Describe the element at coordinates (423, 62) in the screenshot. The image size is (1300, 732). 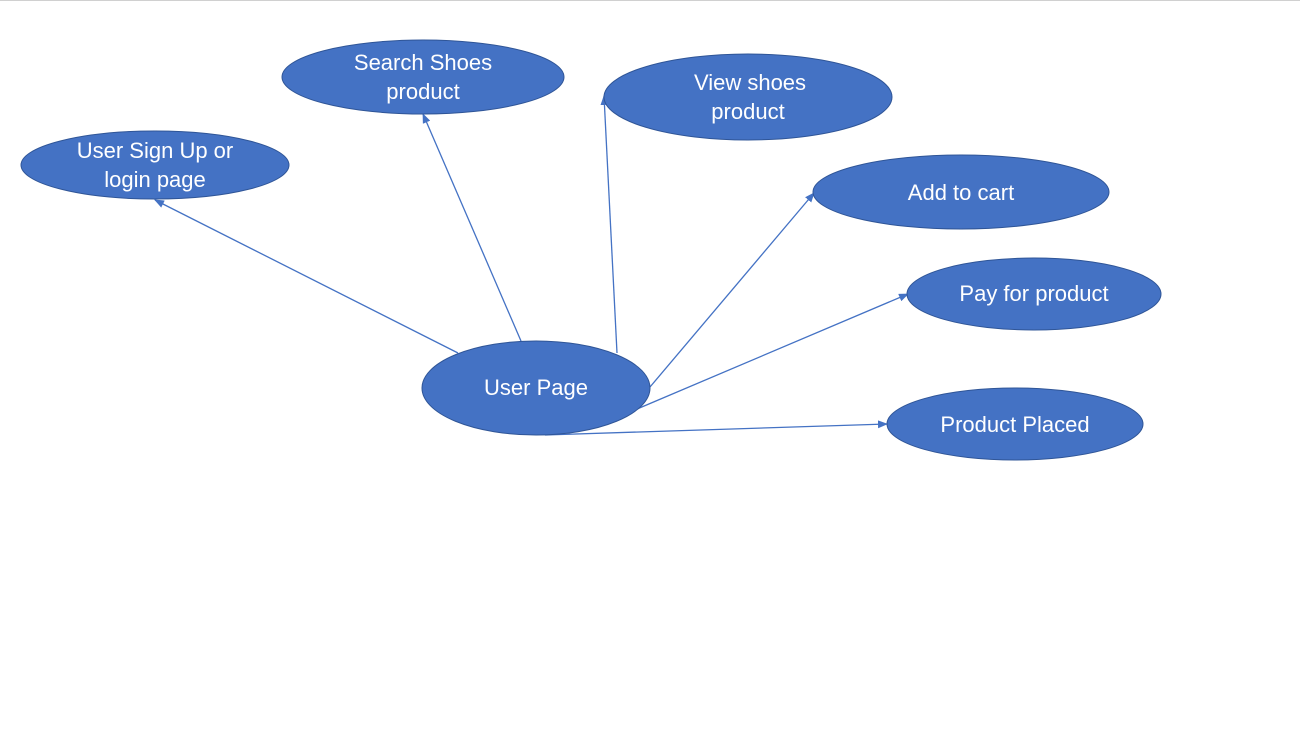
I see `node-search-label-line-1: Search Shoes` at that location.